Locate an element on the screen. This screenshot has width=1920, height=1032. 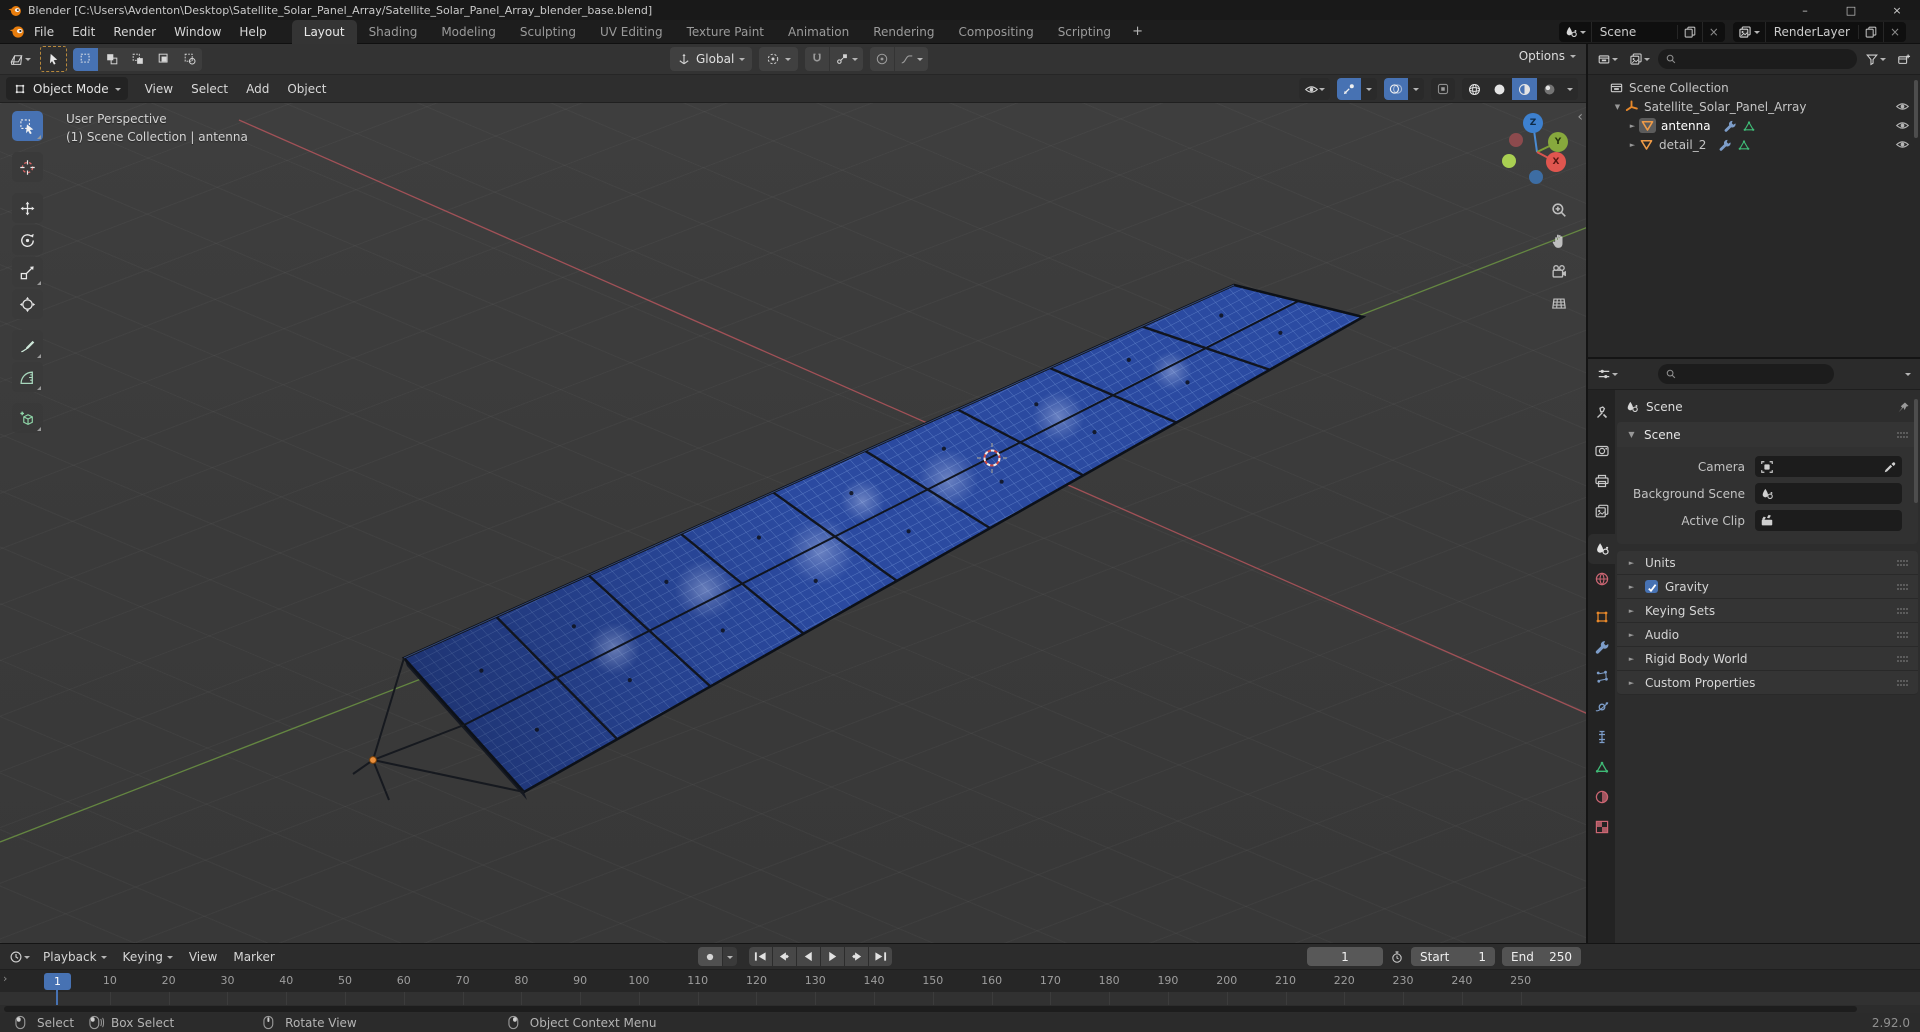
timeline-editor-type-button is located at coordinates (19, 957).